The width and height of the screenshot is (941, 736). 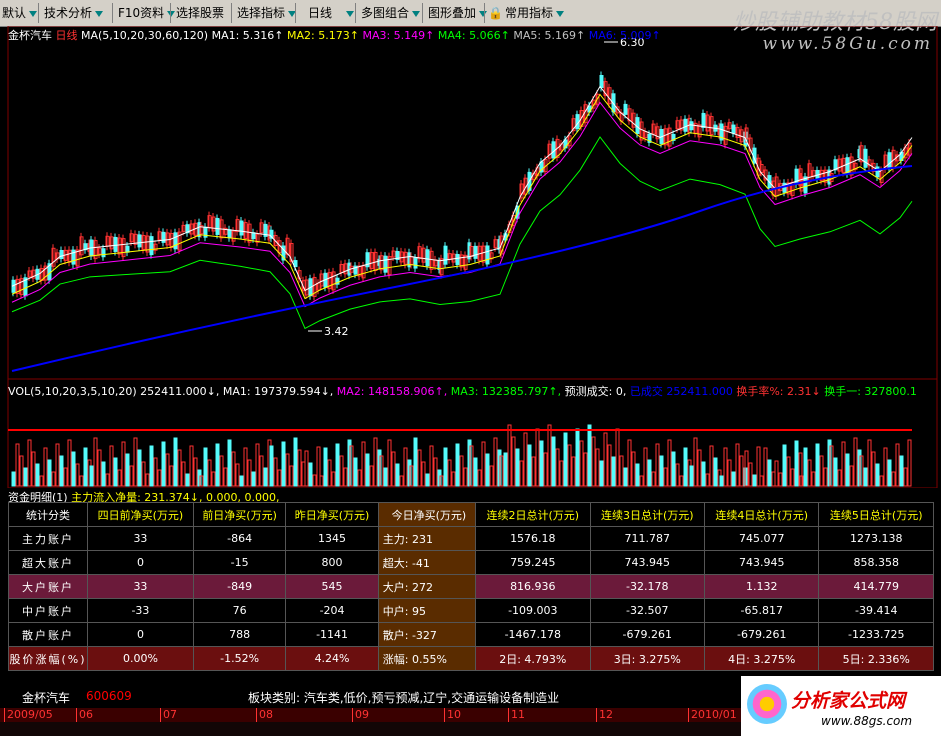 I want to click on toolbar-default: 默认, so click(x=20, y=13).